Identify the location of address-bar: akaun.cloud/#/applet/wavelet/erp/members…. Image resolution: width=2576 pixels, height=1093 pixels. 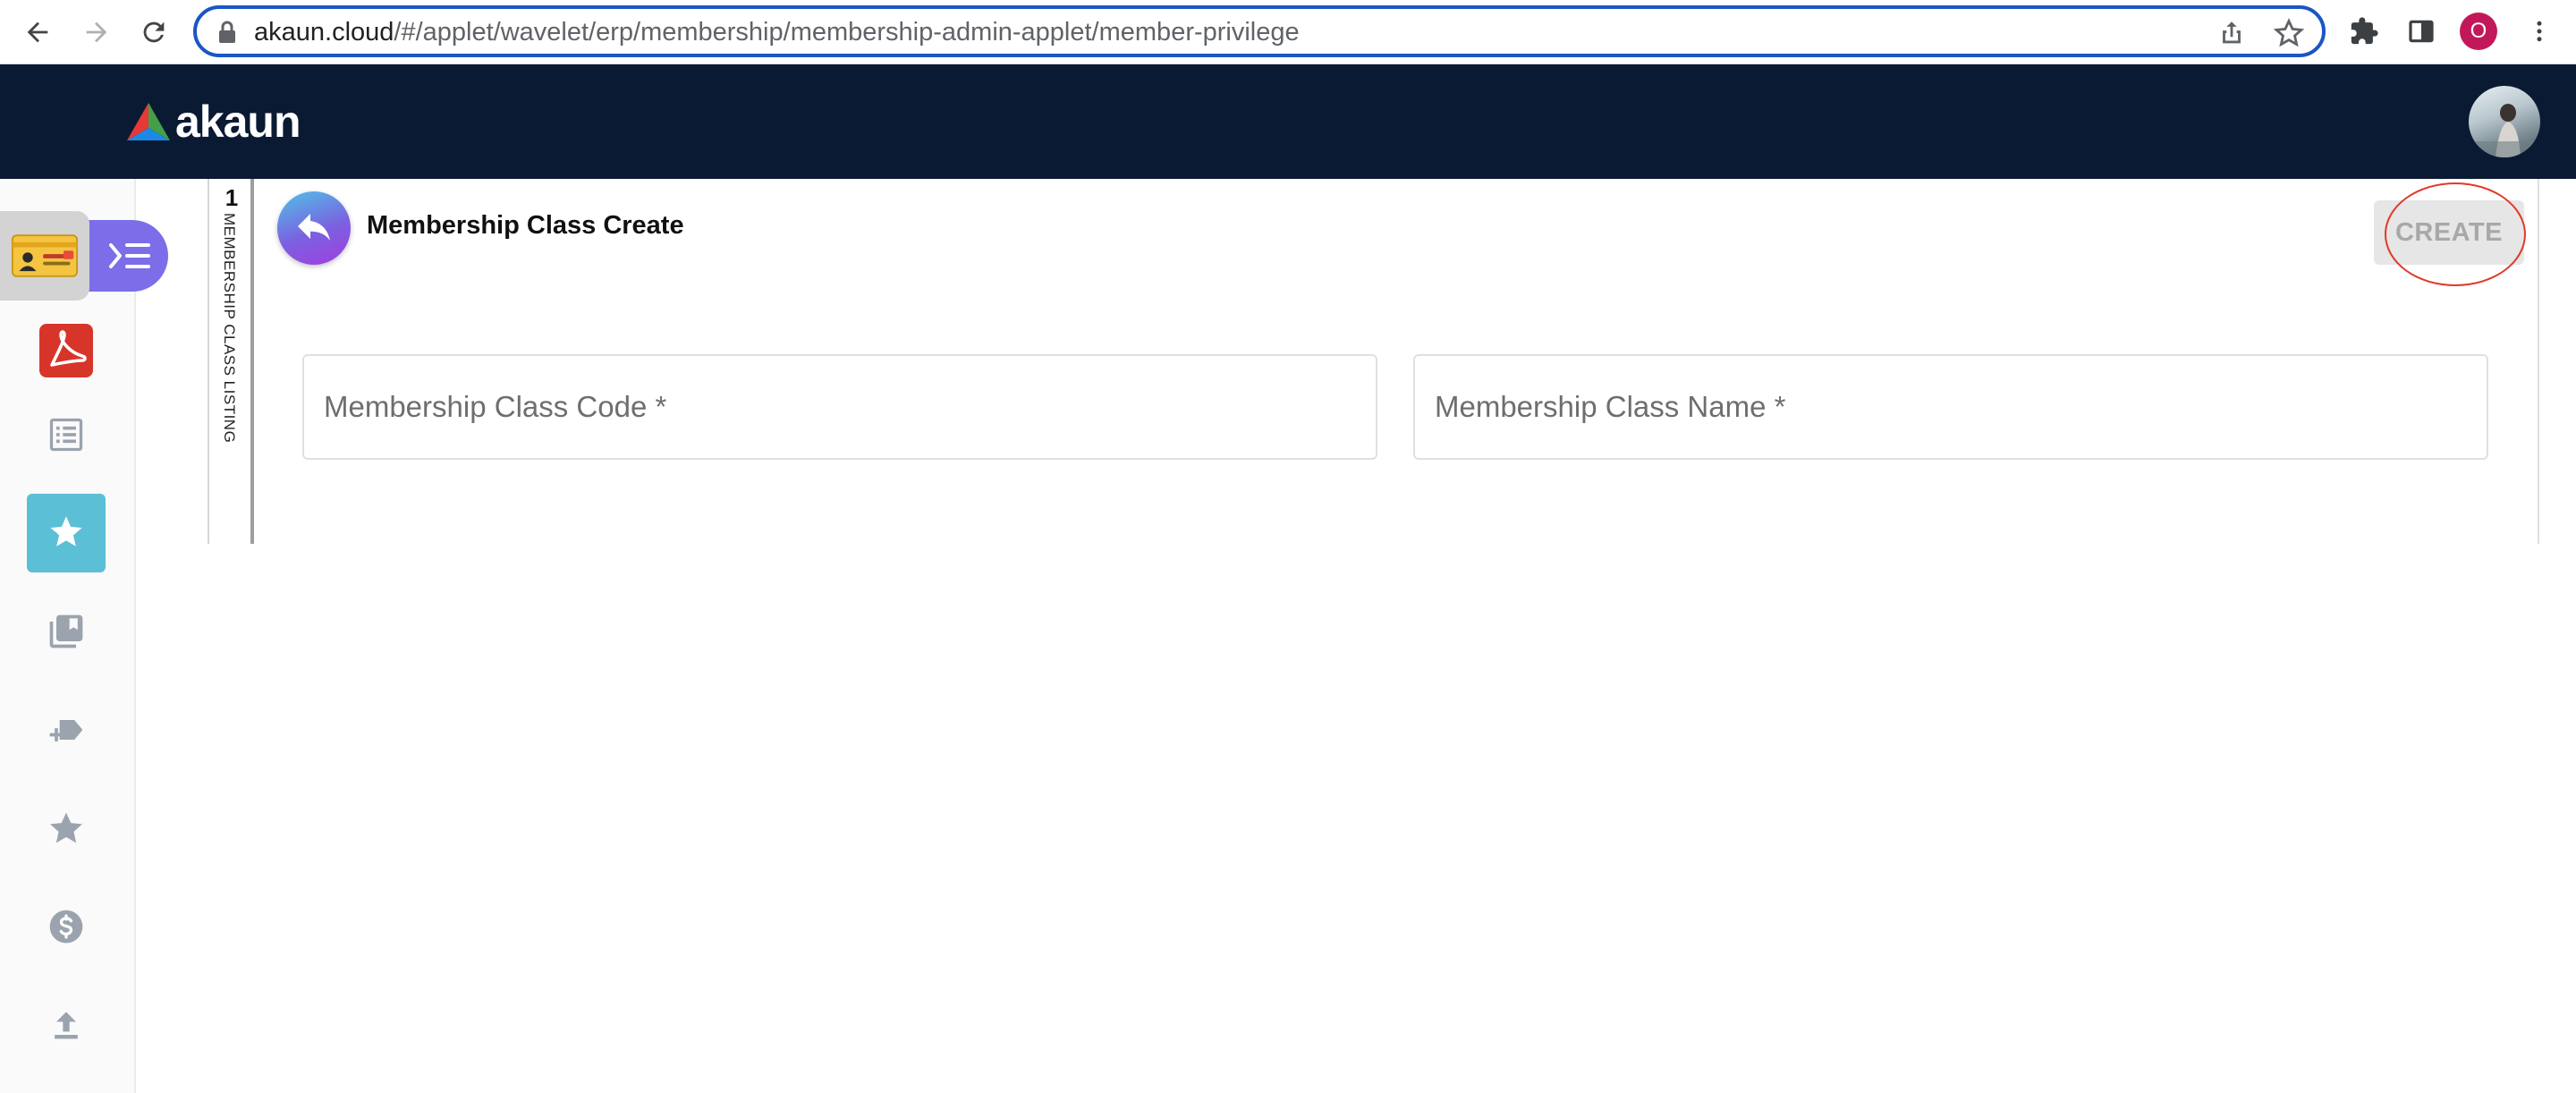
(1259, 31).